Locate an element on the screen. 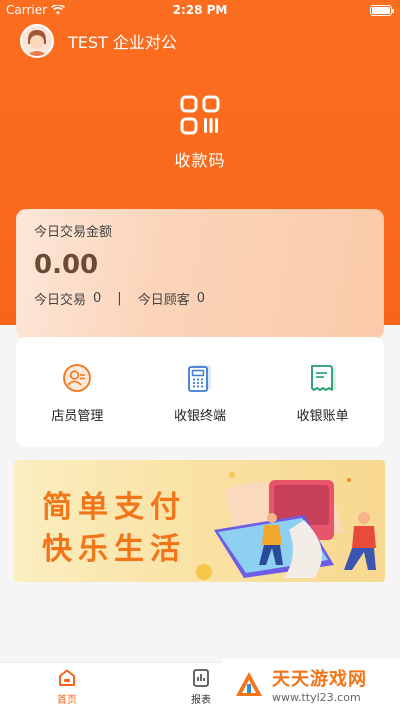 This screenshot has height=710, width=400. banner-line1: 简单支付 is located at coordinates (114, 507).